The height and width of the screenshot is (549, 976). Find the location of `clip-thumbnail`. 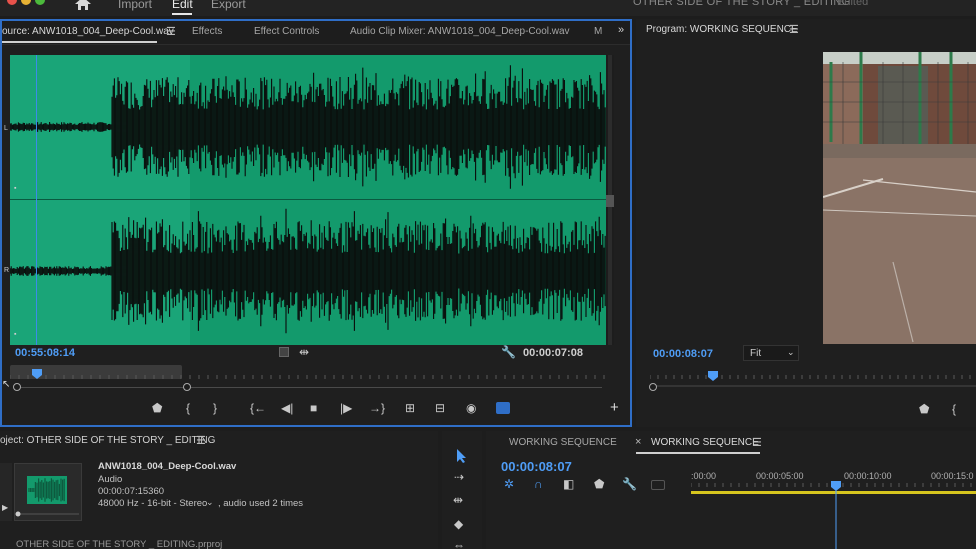

clip-thumbnail is located at coordinates (48, 492).